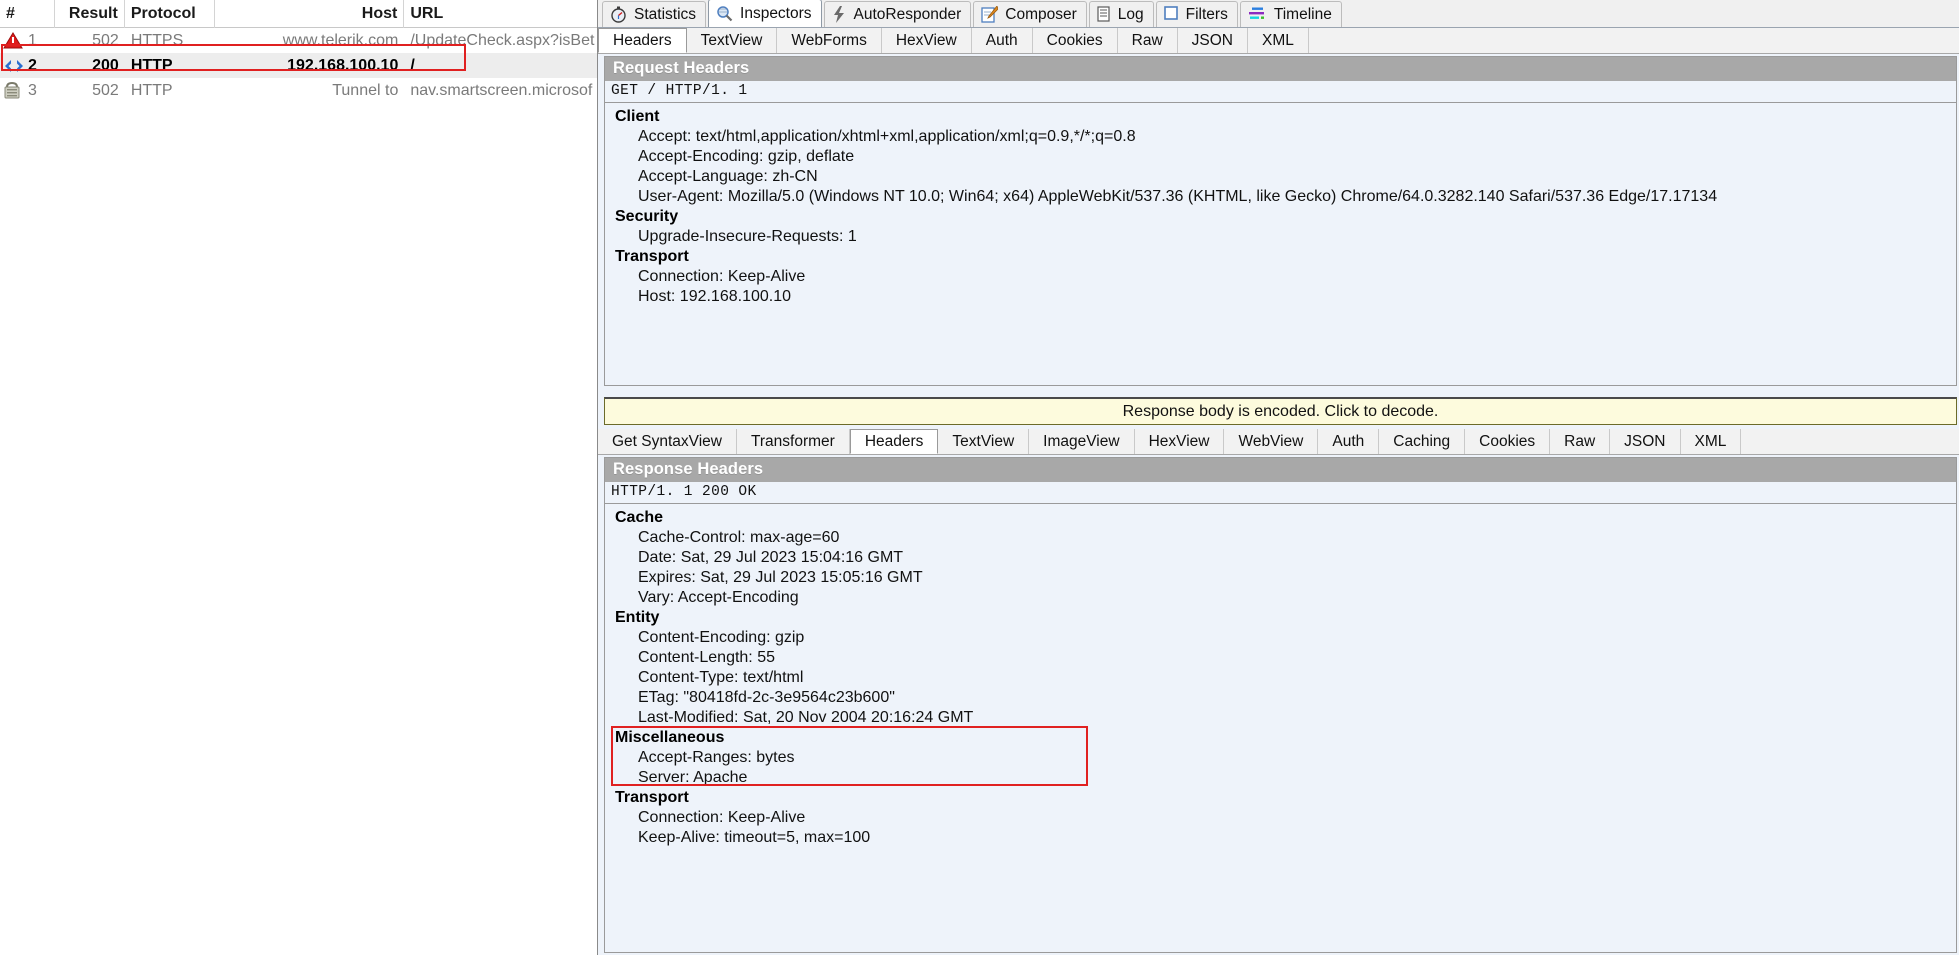  I want to click on tab-statistics: Statistics, so click(654, 14).